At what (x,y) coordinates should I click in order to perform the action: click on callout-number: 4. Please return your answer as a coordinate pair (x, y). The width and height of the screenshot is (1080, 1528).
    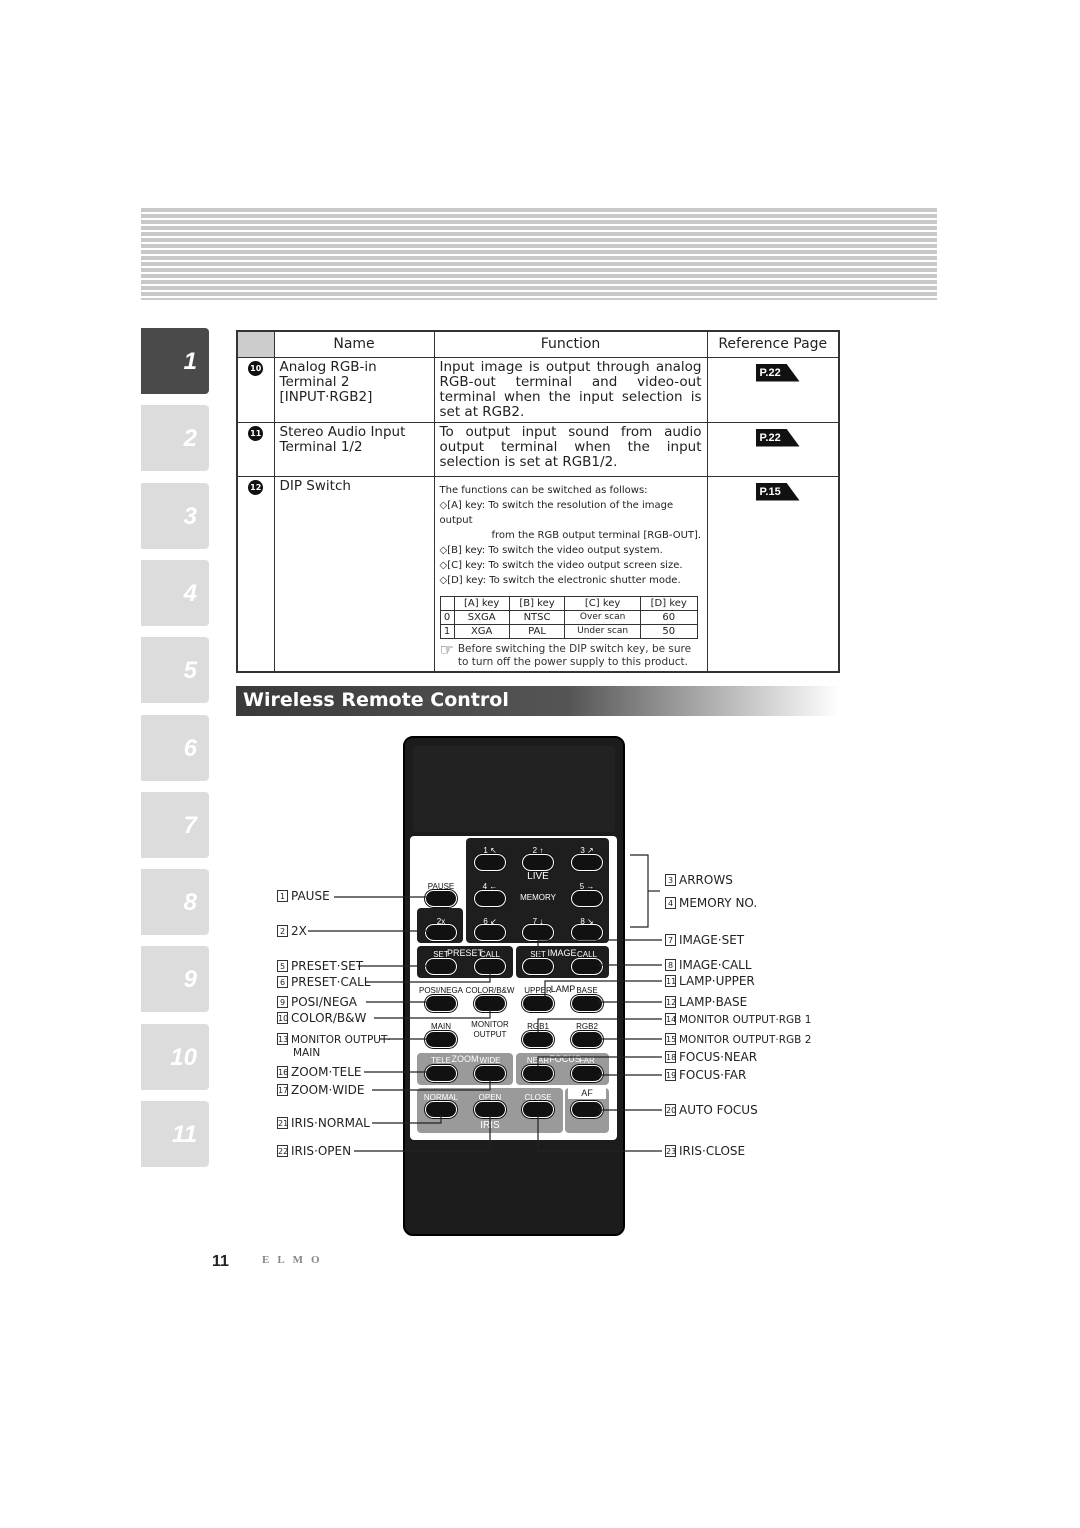
    Looking at the image, I should click on (670, 903).